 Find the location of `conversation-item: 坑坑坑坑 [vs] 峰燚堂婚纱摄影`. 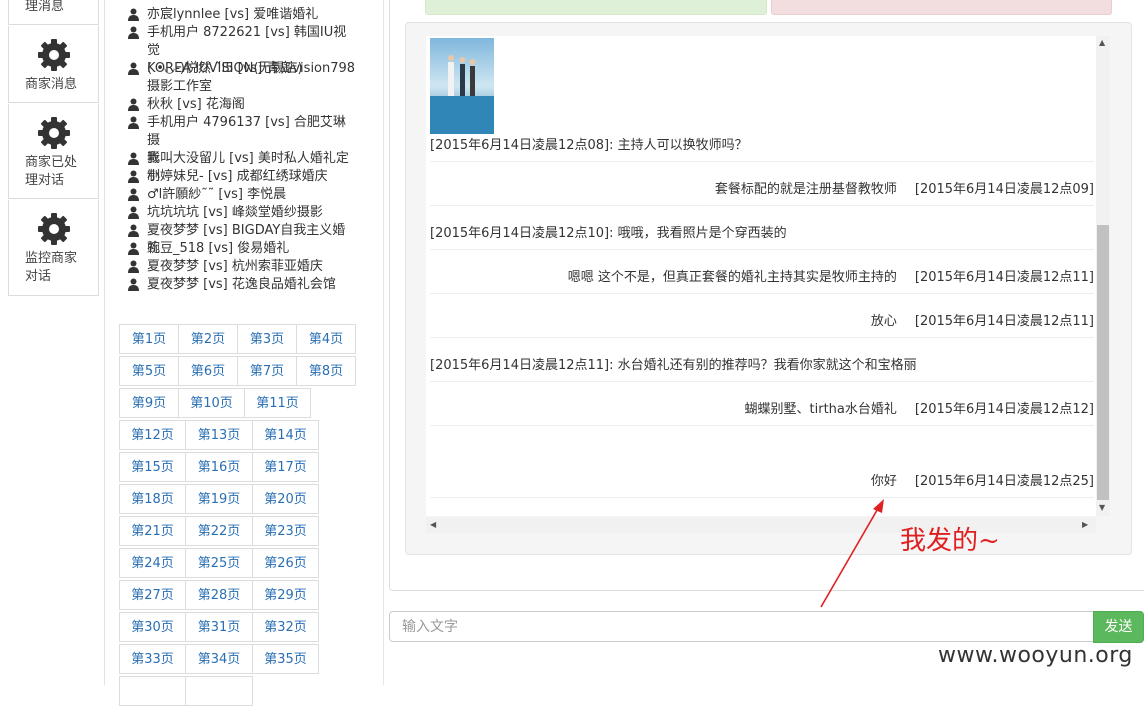

conversation-item: 坑坑坑坑 [vs] 峰燚堂婚纱摄影 is located at coordinates (243, 213).